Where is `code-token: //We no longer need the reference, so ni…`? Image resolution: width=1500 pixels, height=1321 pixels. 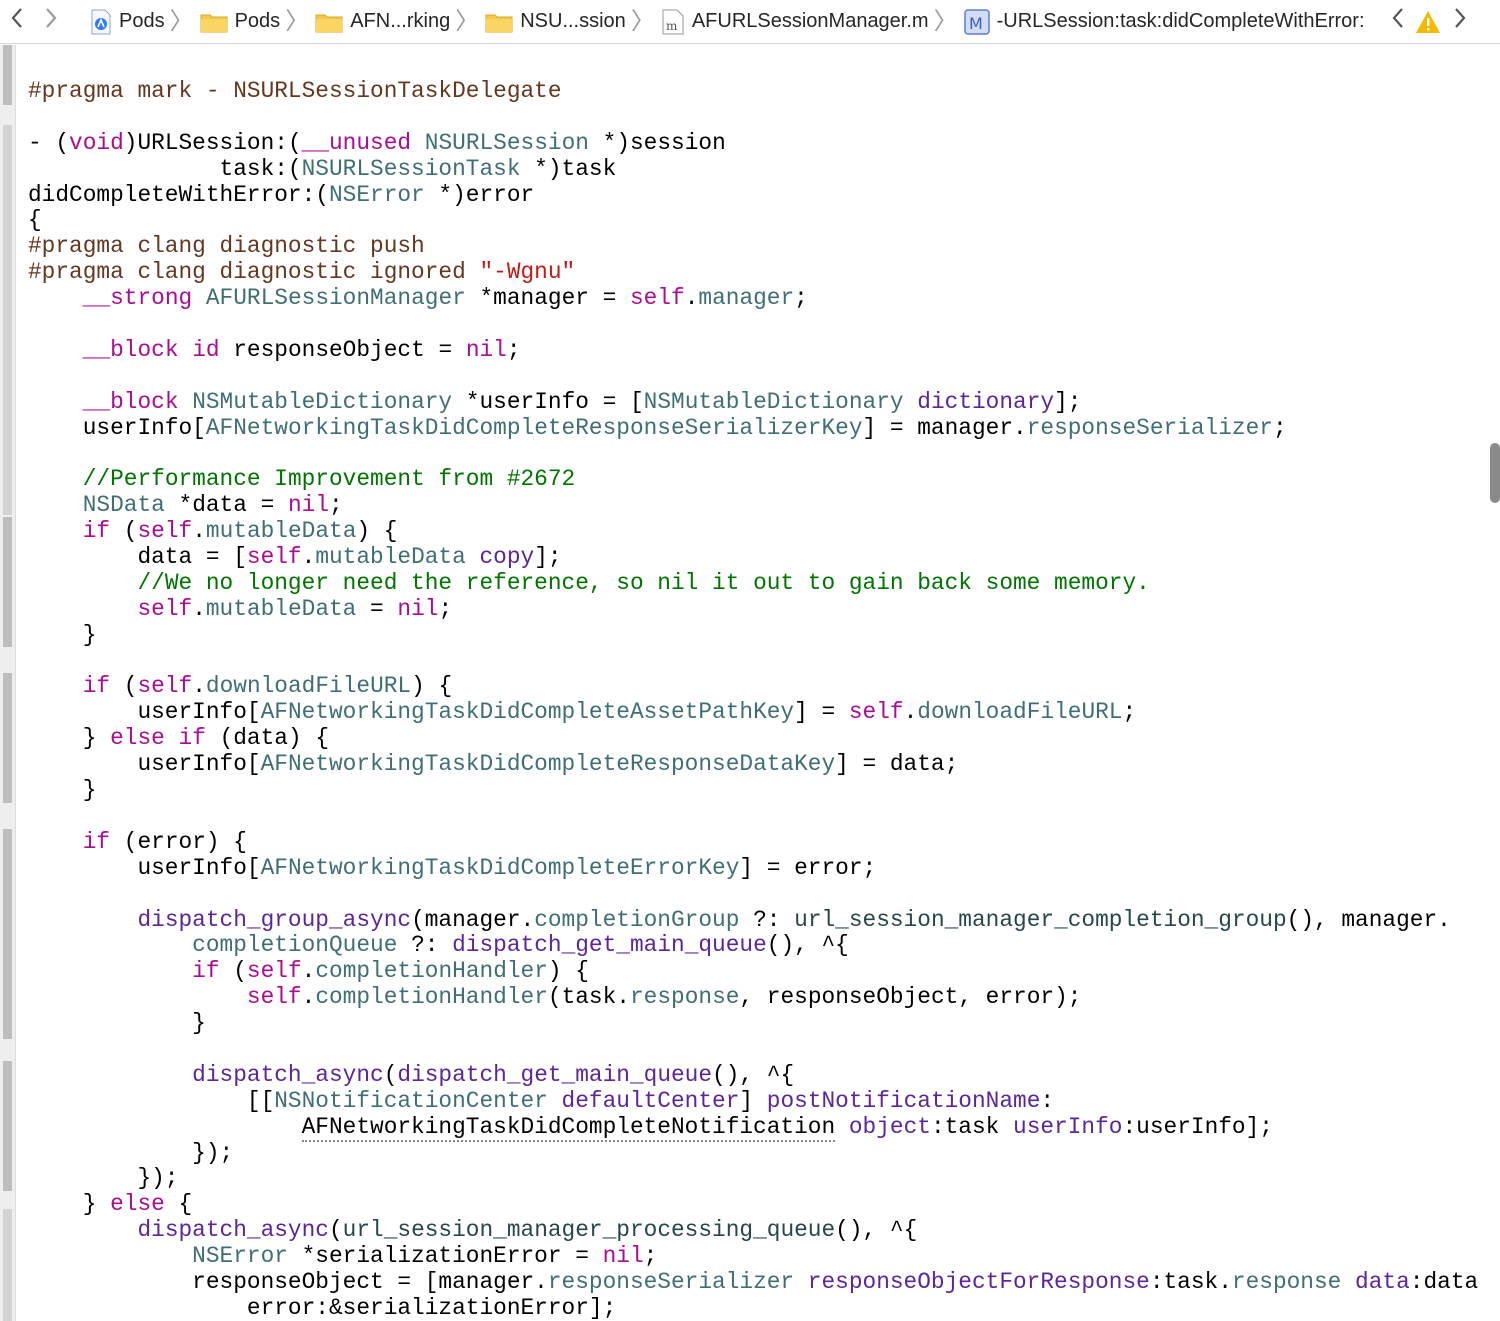
code-token: //We no longer need the reference, so ni… is located at coordinates (643, 582).